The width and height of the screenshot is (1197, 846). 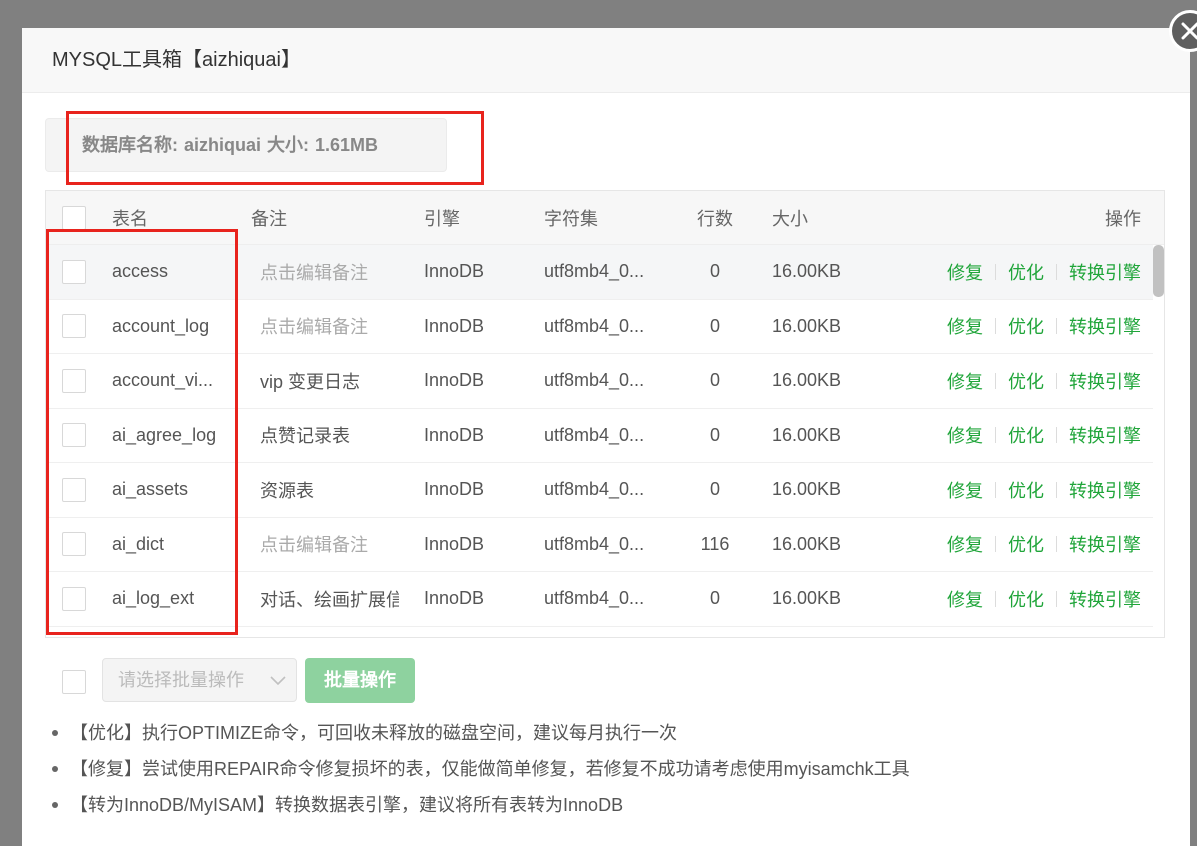 What do you see at coordinates (130, 145) in the screenshot?
I see `db-name-label: 数据库名称:` at bounding box center [130, 145].